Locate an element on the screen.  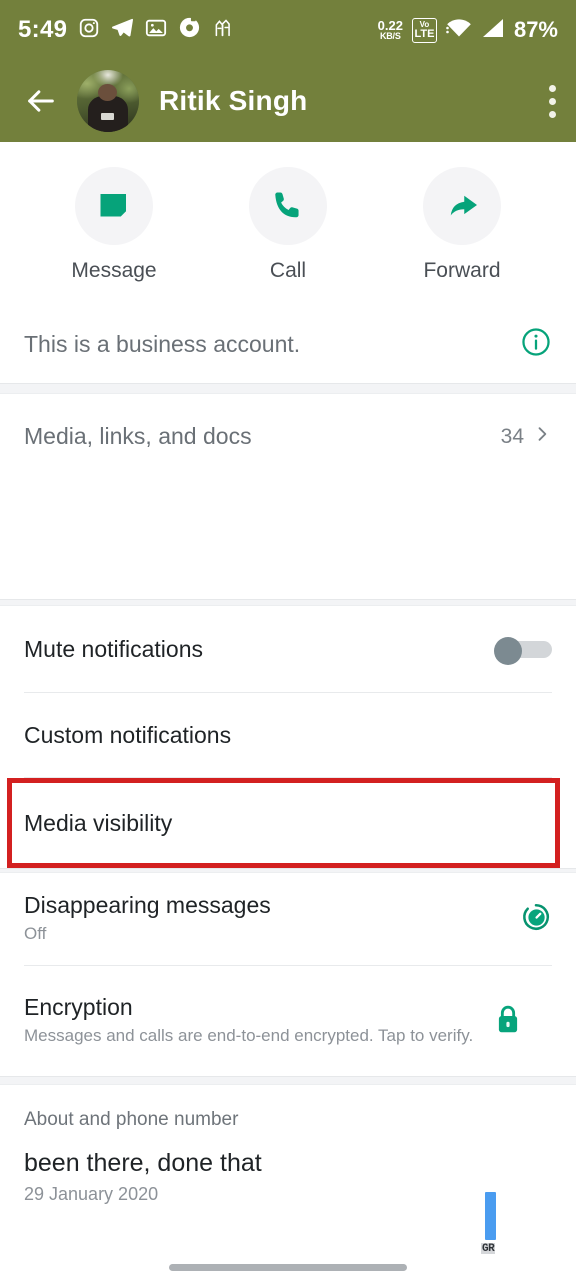
system-gesture-bar is located at coordinates (288, 1267).